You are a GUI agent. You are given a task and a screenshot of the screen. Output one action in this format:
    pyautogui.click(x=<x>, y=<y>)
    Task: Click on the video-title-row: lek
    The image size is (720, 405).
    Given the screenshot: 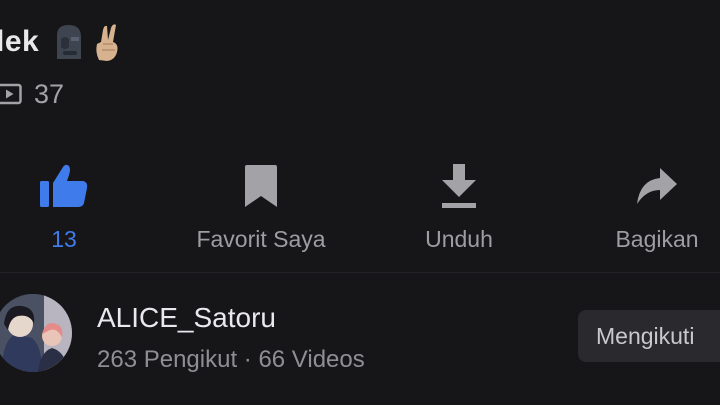 What is the action you would take?
    pyautogui.click(x=61, y=42)
    